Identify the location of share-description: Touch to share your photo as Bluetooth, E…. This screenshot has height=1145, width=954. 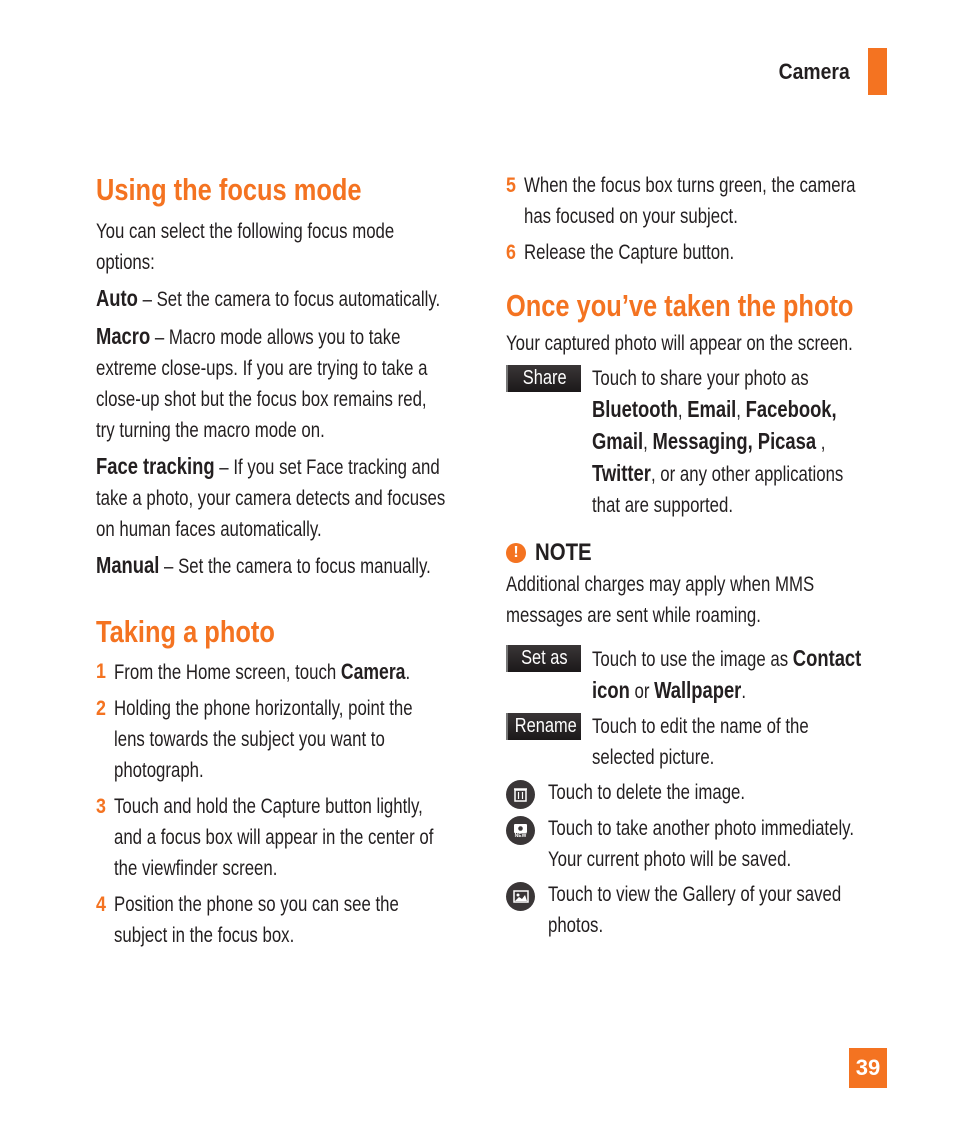
(718, 442).